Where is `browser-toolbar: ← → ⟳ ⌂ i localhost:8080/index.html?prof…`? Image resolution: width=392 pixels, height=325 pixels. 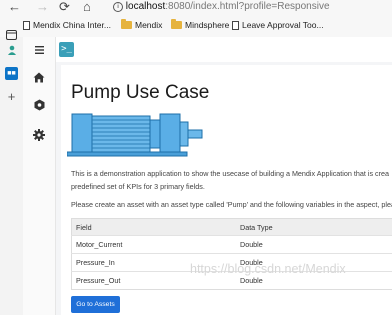
browser-toolbar: ← → ⟳ ⌂ i localhost:8080/index.html?prof… is located at coordinates (196, 8).